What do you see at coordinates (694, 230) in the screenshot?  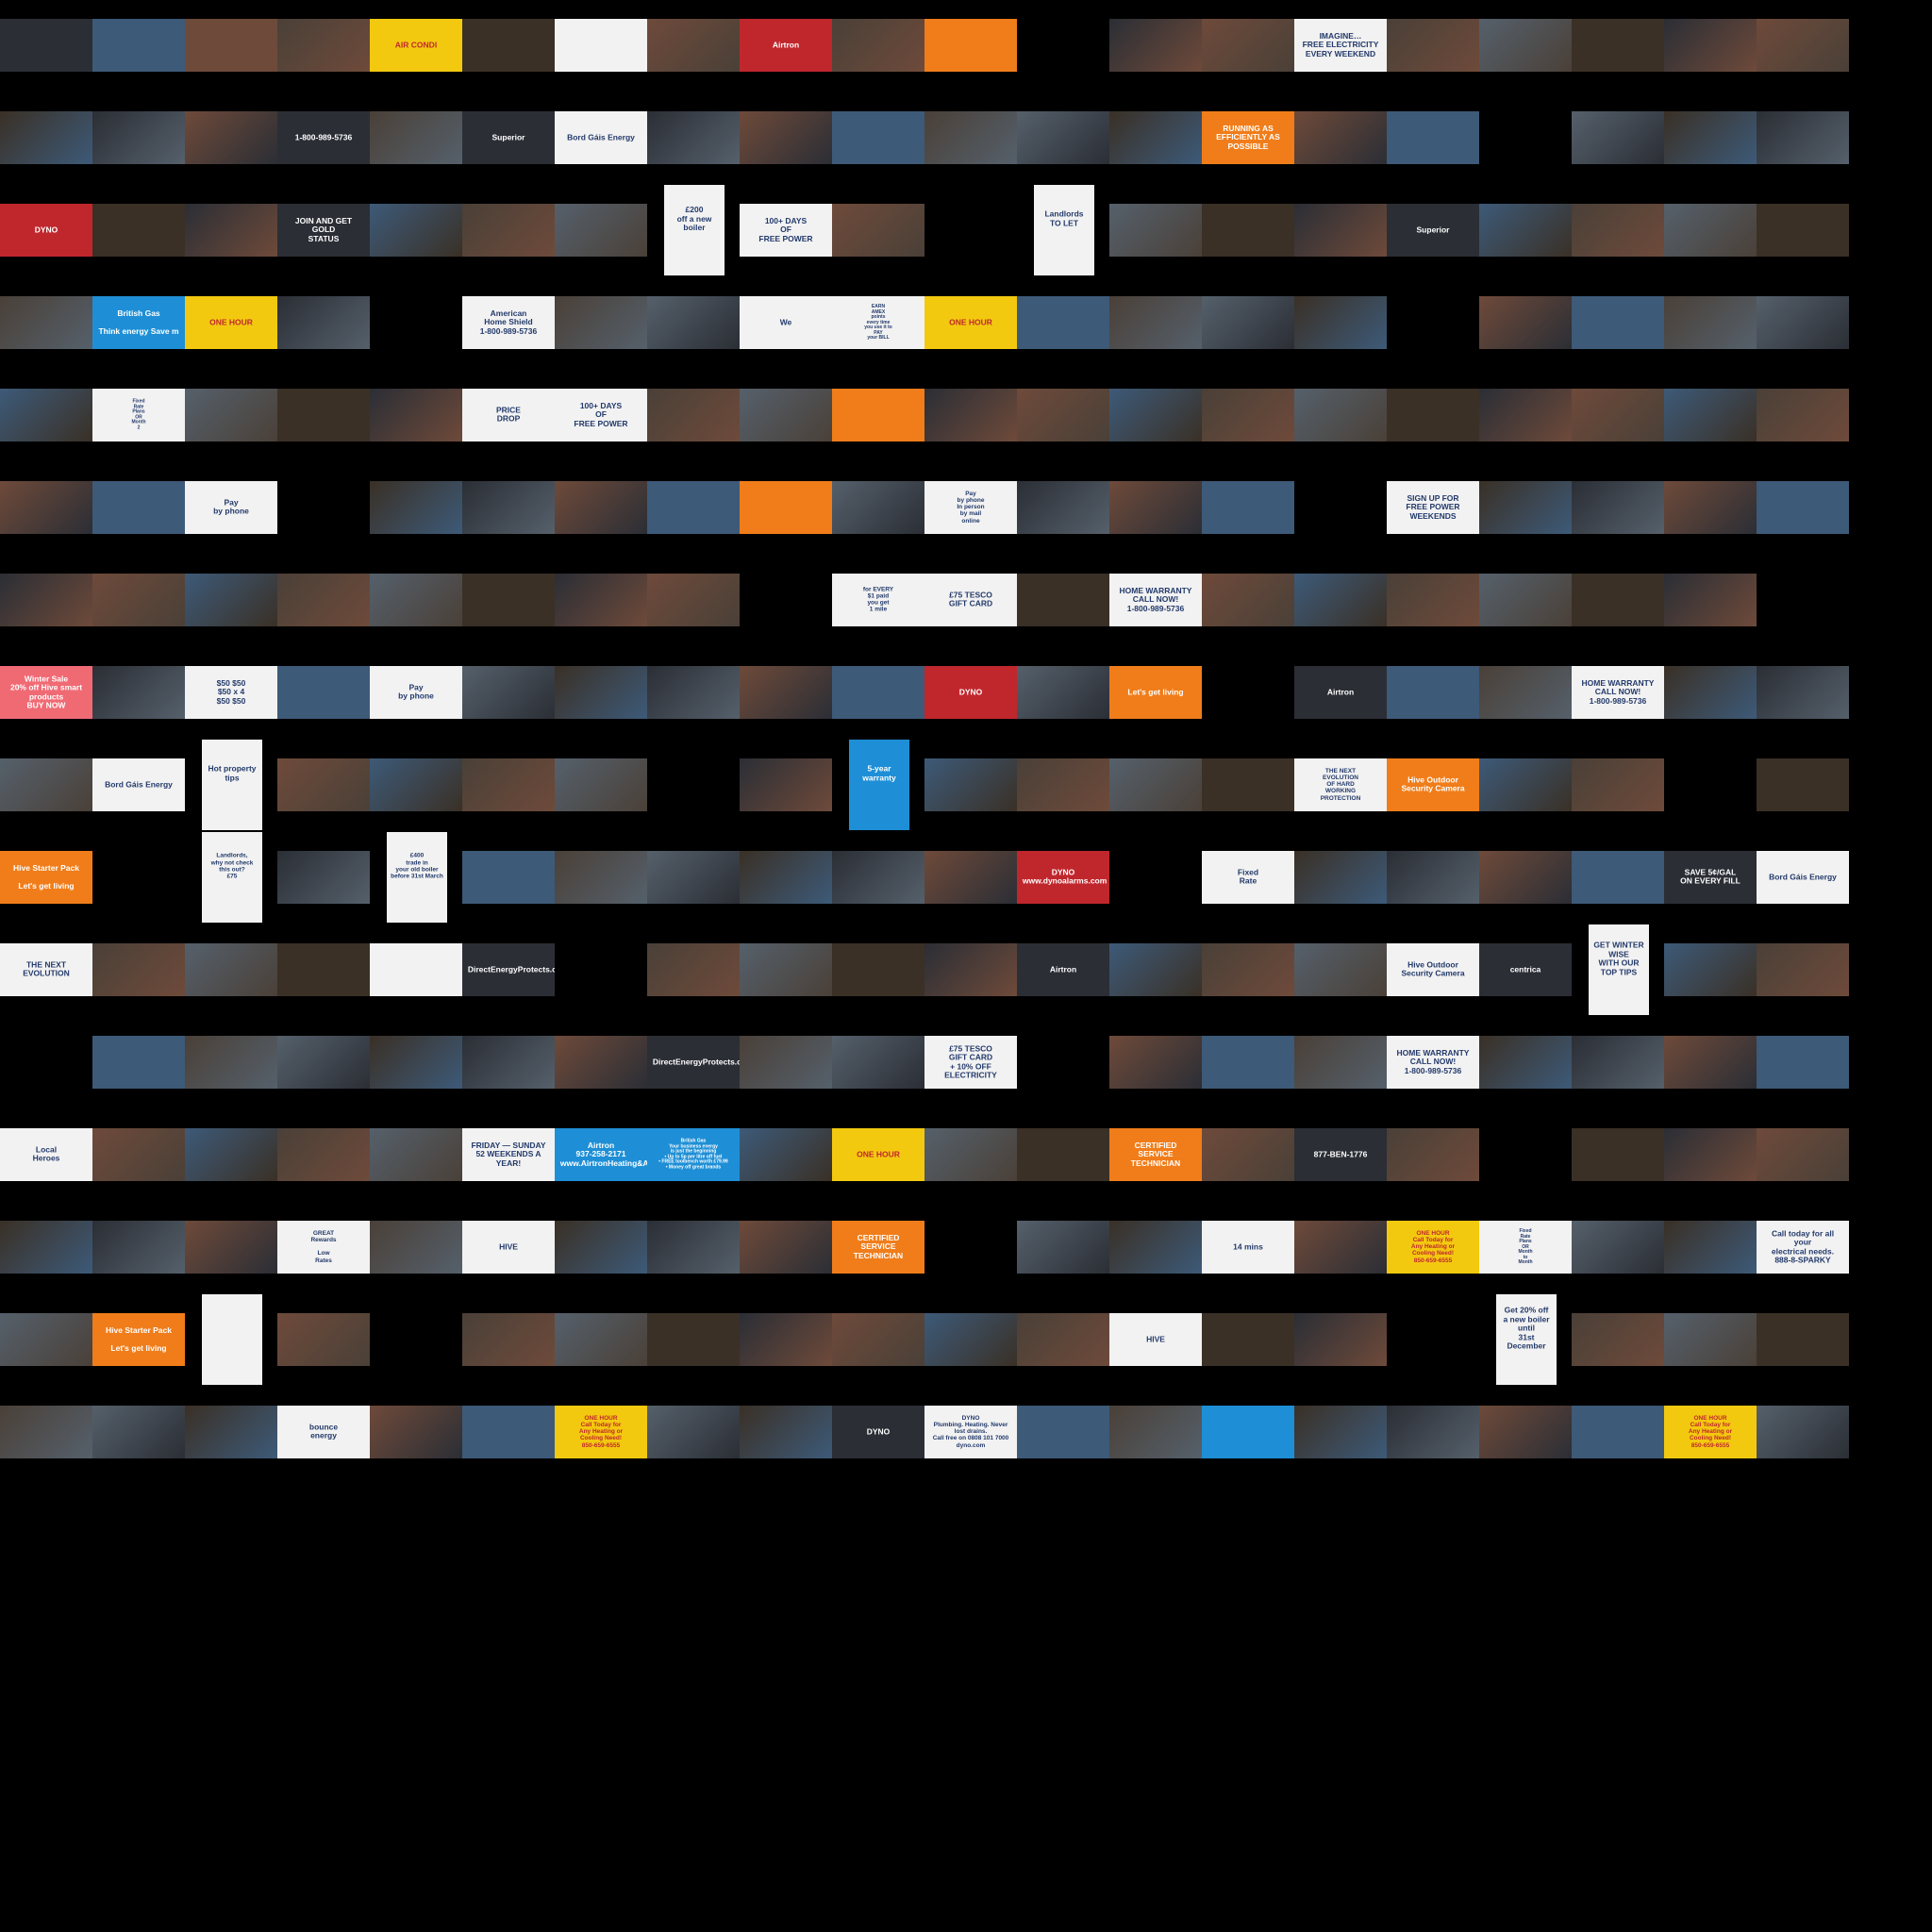 I see `print-ad-thumbnail: £200 off a new boiler` at bounding box center [694, 230].